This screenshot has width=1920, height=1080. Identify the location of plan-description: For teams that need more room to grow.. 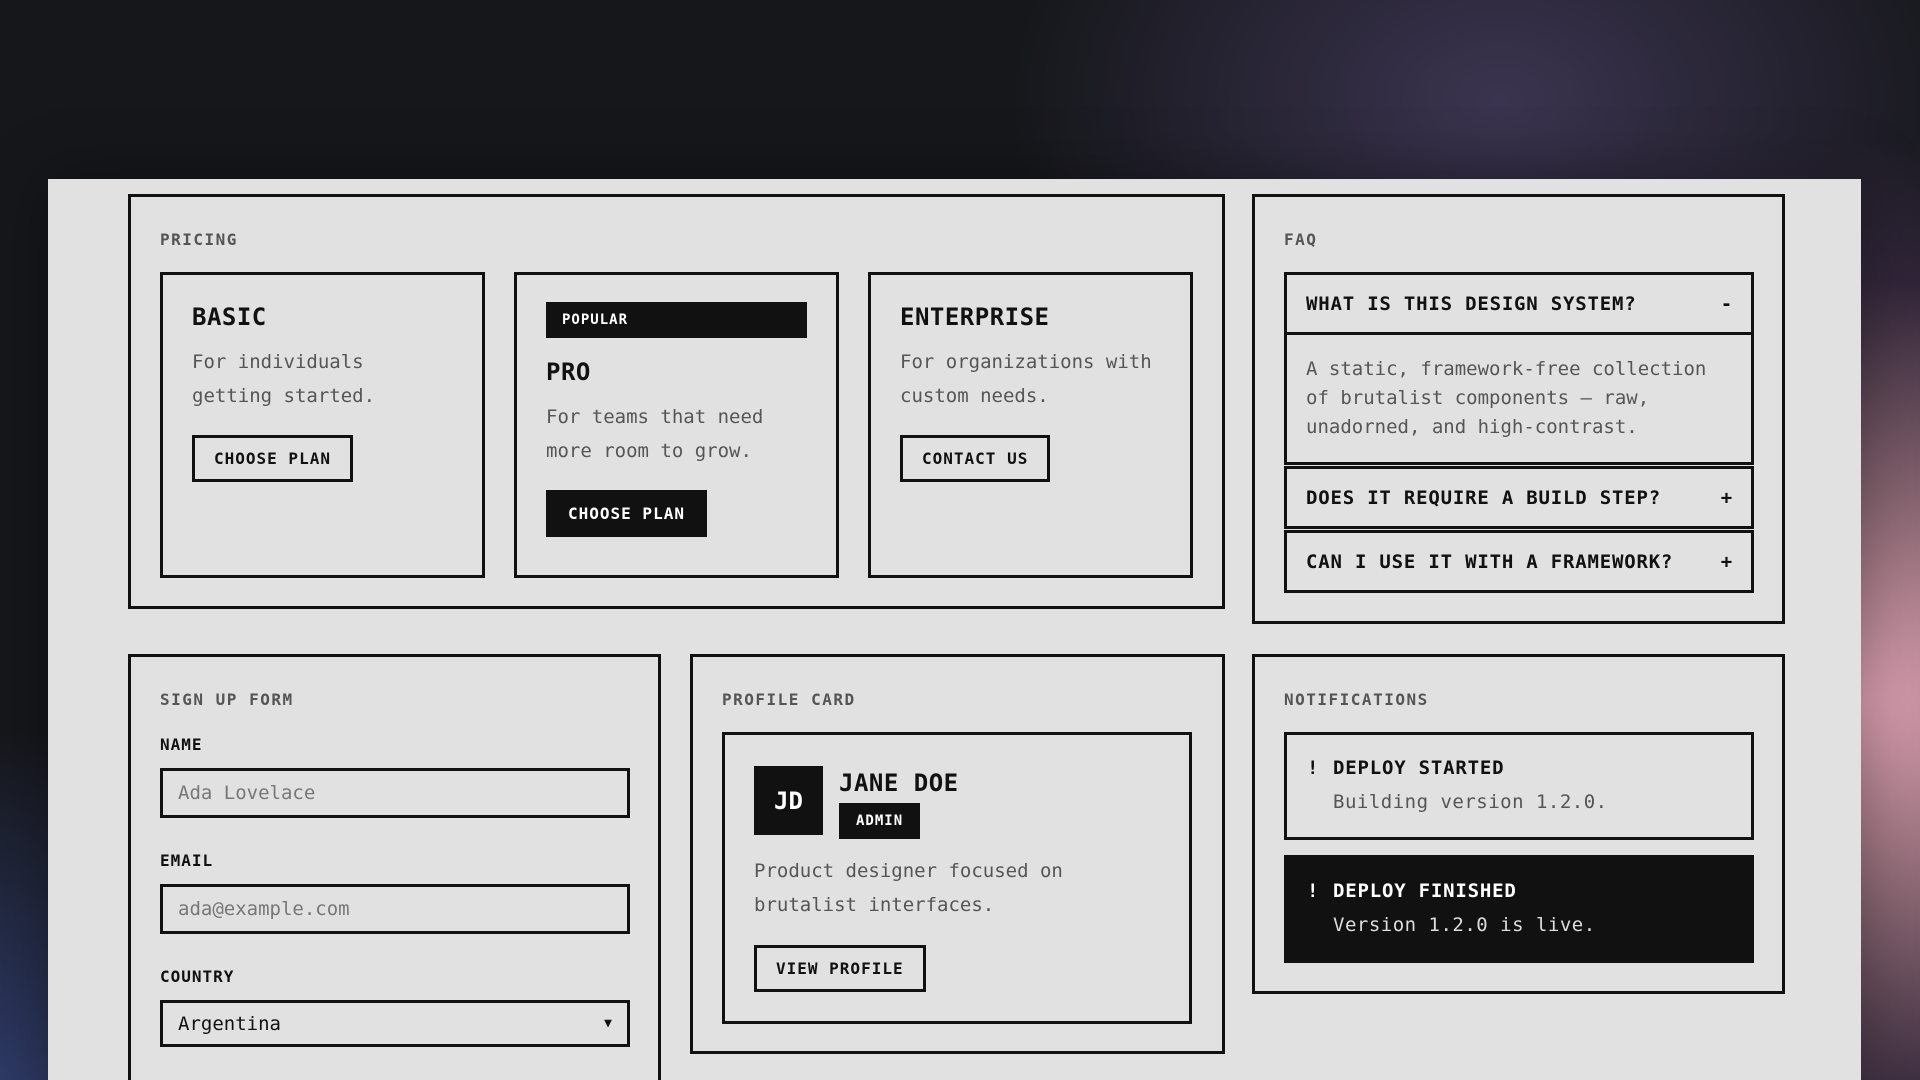
(655, 434).